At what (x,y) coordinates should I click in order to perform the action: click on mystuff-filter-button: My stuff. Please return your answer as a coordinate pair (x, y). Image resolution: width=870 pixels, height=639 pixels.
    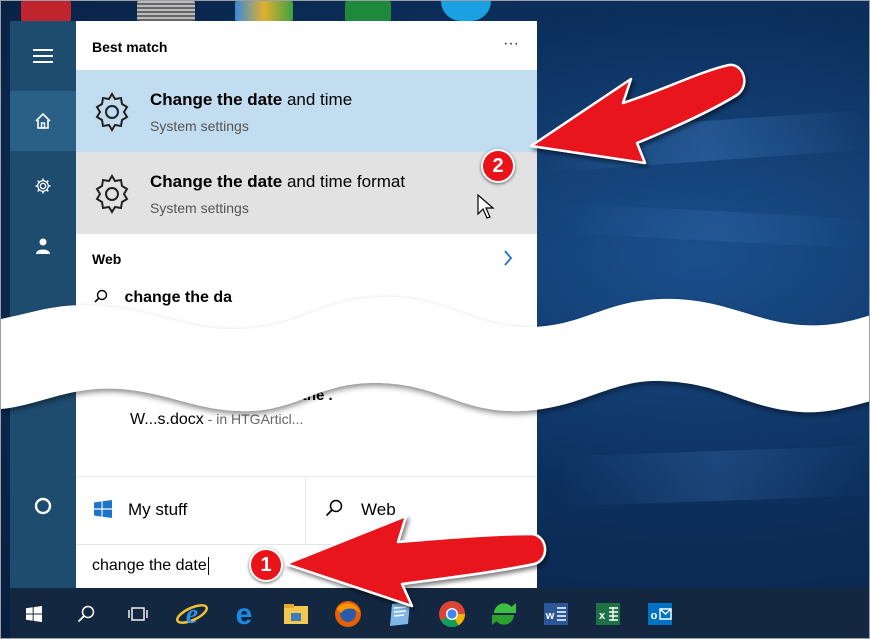
    Looking at the image, I should click on (191, 511).